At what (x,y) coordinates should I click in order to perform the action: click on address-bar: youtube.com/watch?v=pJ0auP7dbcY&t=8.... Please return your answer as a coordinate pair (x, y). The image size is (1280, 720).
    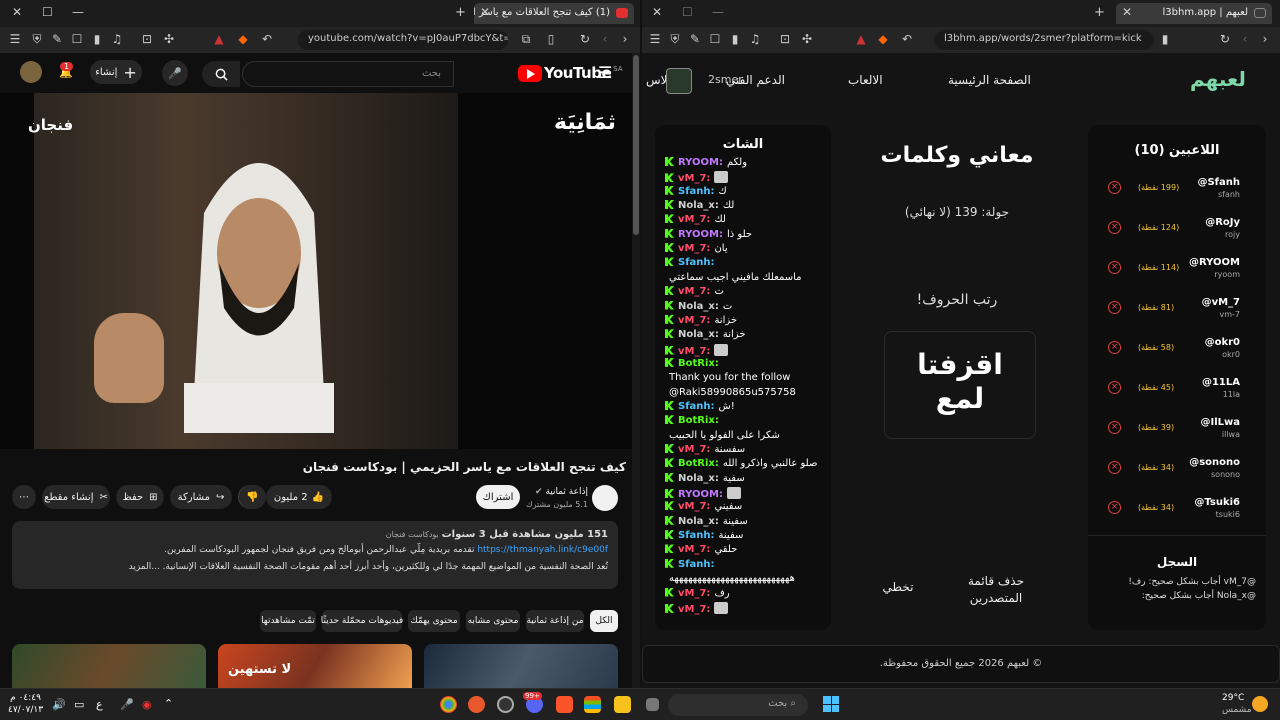
    Looking at the image, I should click on (403, 40).